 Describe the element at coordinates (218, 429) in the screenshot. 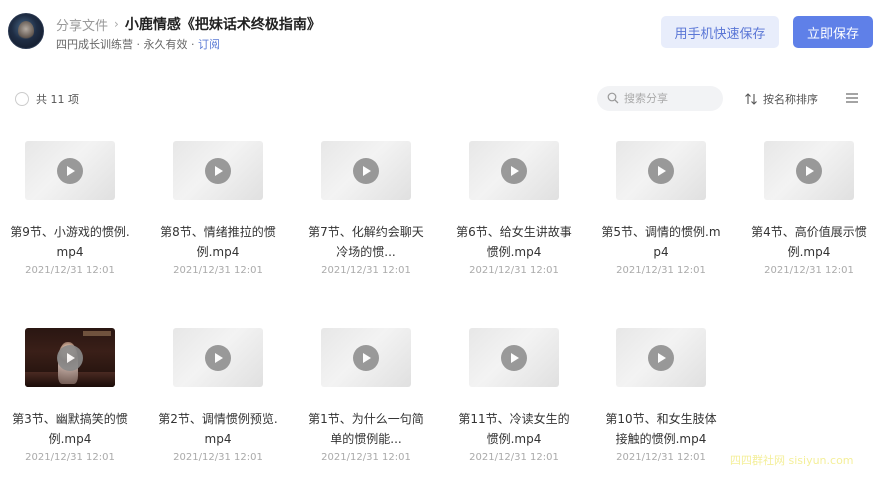

I see `file-name: 第2节、调情惯例预览.mp4` at that location.